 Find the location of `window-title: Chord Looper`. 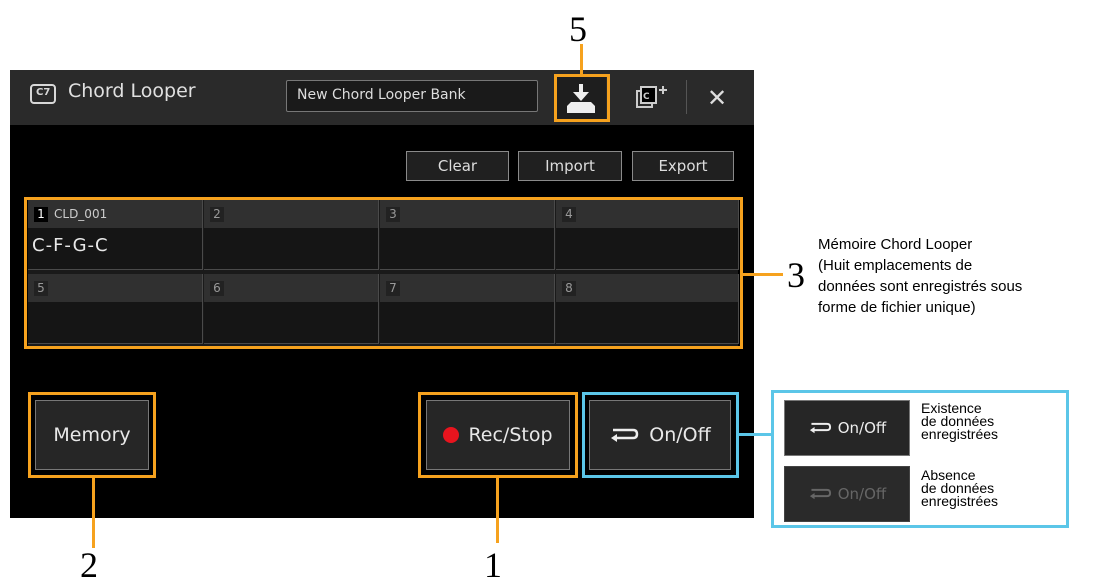

window-title: Chord Looper is located at coordinates (132, 91).